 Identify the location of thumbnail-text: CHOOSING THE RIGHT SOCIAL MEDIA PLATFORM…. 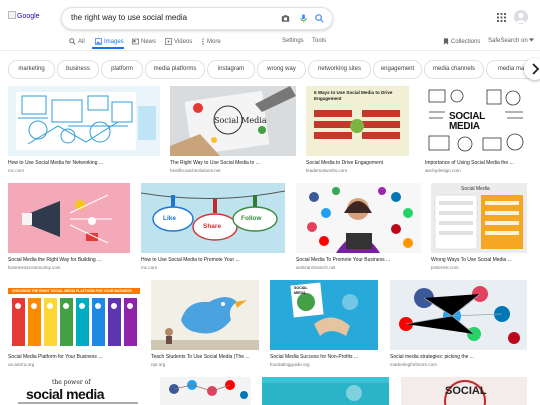
(72, 291).